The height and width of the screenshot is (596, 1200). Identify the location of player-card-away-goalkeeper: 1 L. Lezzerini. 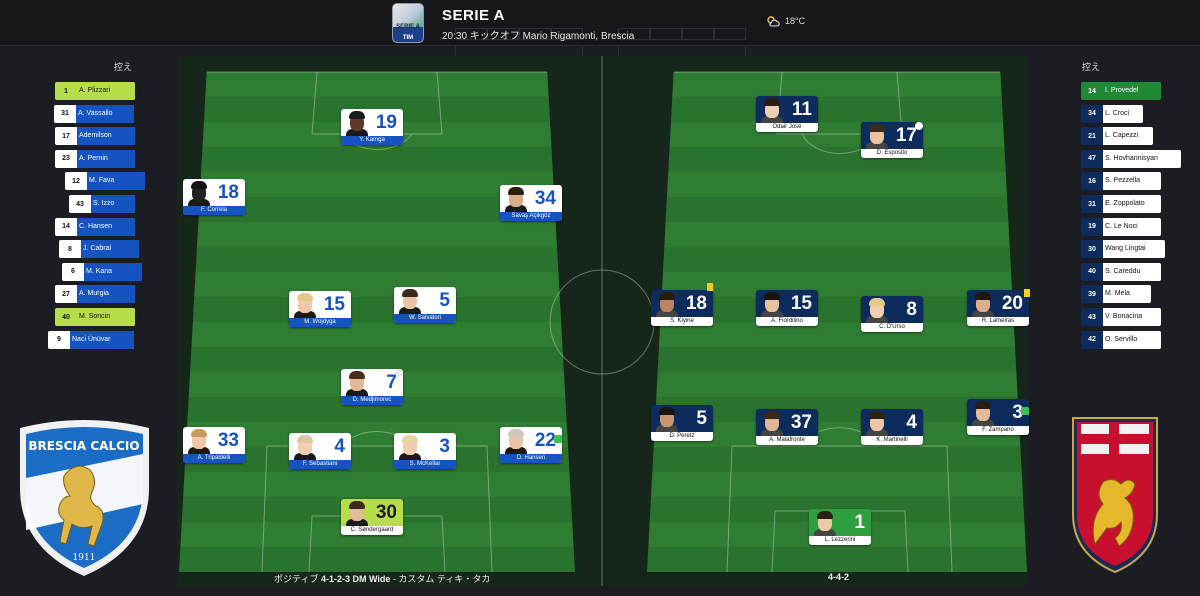
(840, 527).